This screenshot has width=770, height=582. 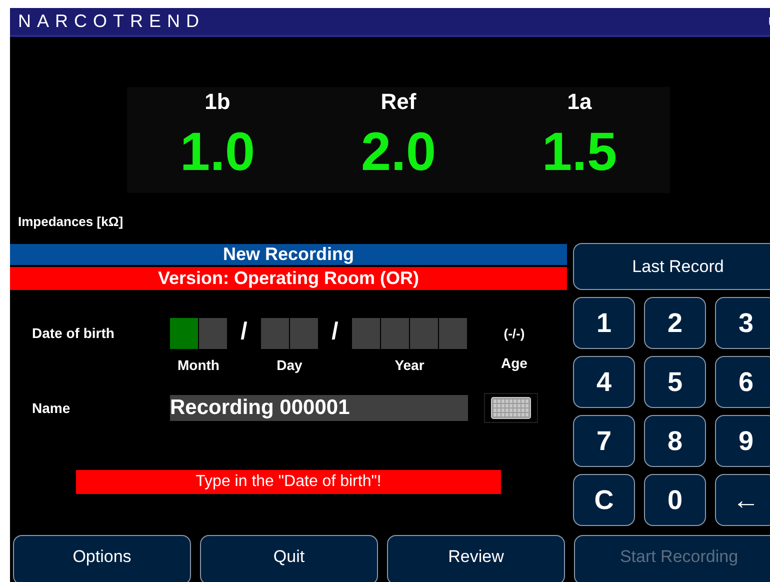 I want to click on date-part-label: Year, so click(x=409, y=365).